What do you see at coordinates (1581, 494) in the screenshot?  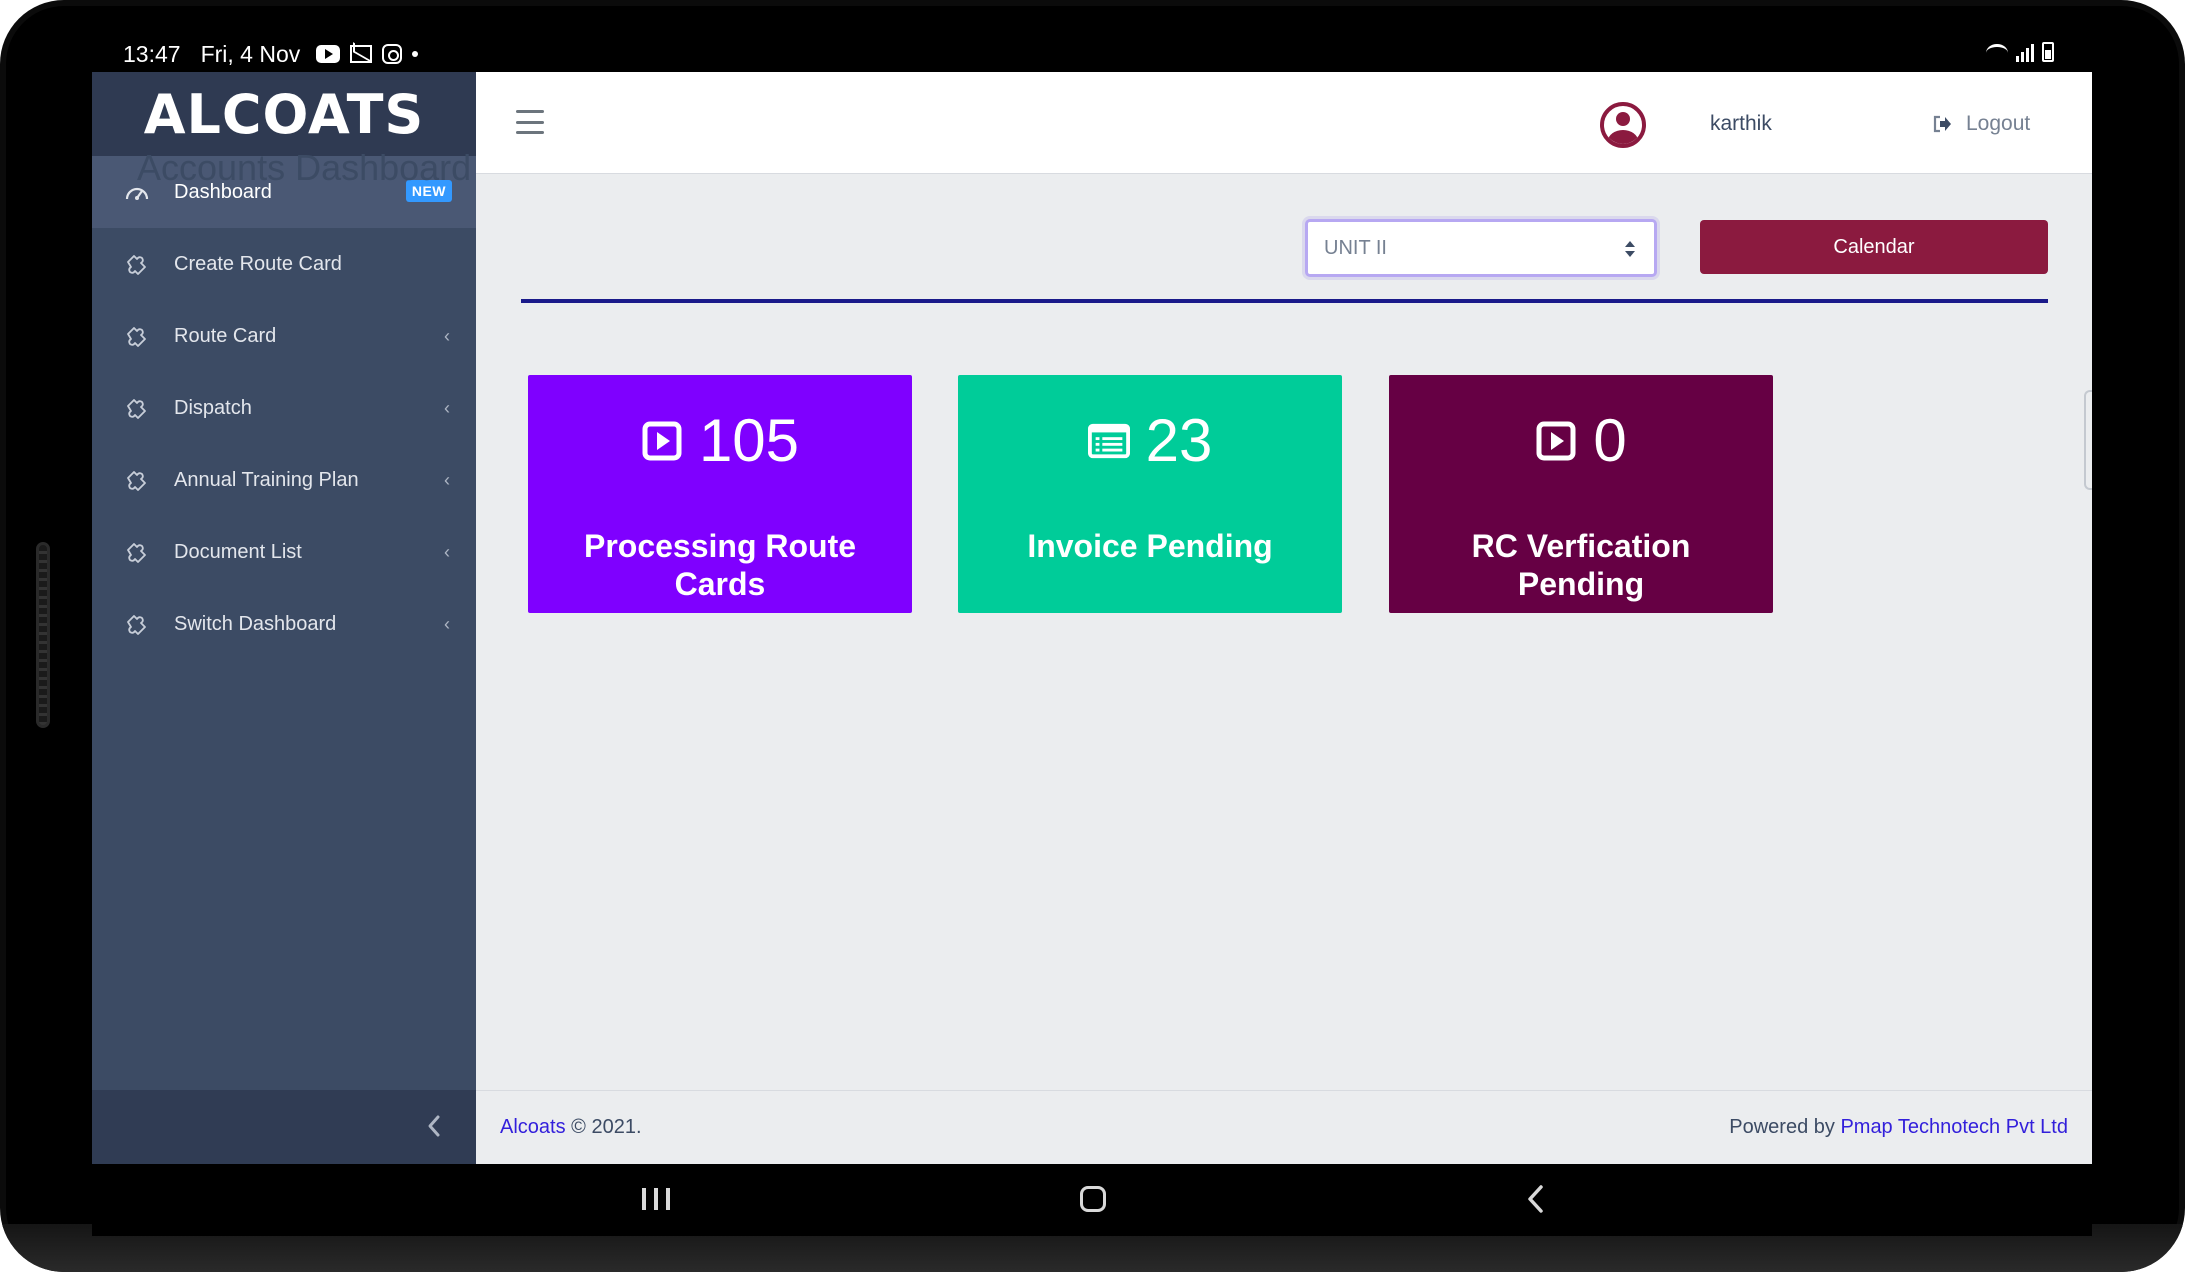 I see `stat-card-rc-verification-pending: 0 RC Verfication Pending` at bounding box center [1581, 494].